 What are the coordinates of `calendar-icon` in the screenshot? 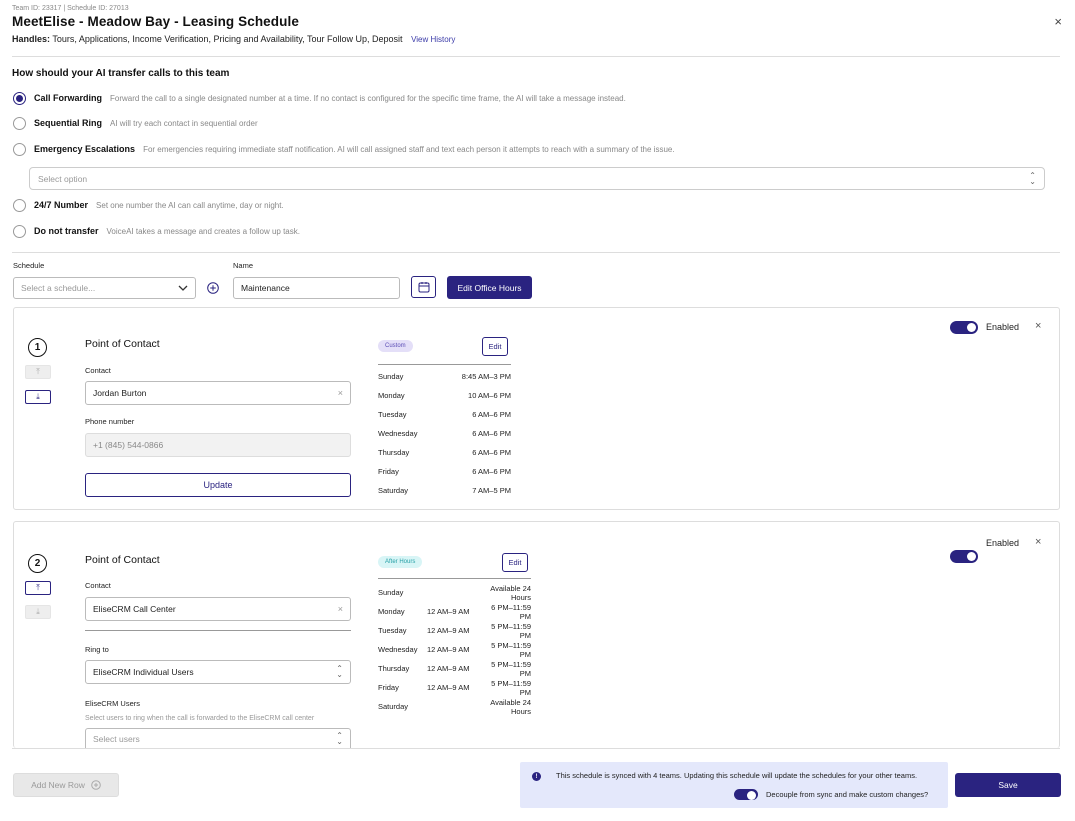 It's located at (423, 287).